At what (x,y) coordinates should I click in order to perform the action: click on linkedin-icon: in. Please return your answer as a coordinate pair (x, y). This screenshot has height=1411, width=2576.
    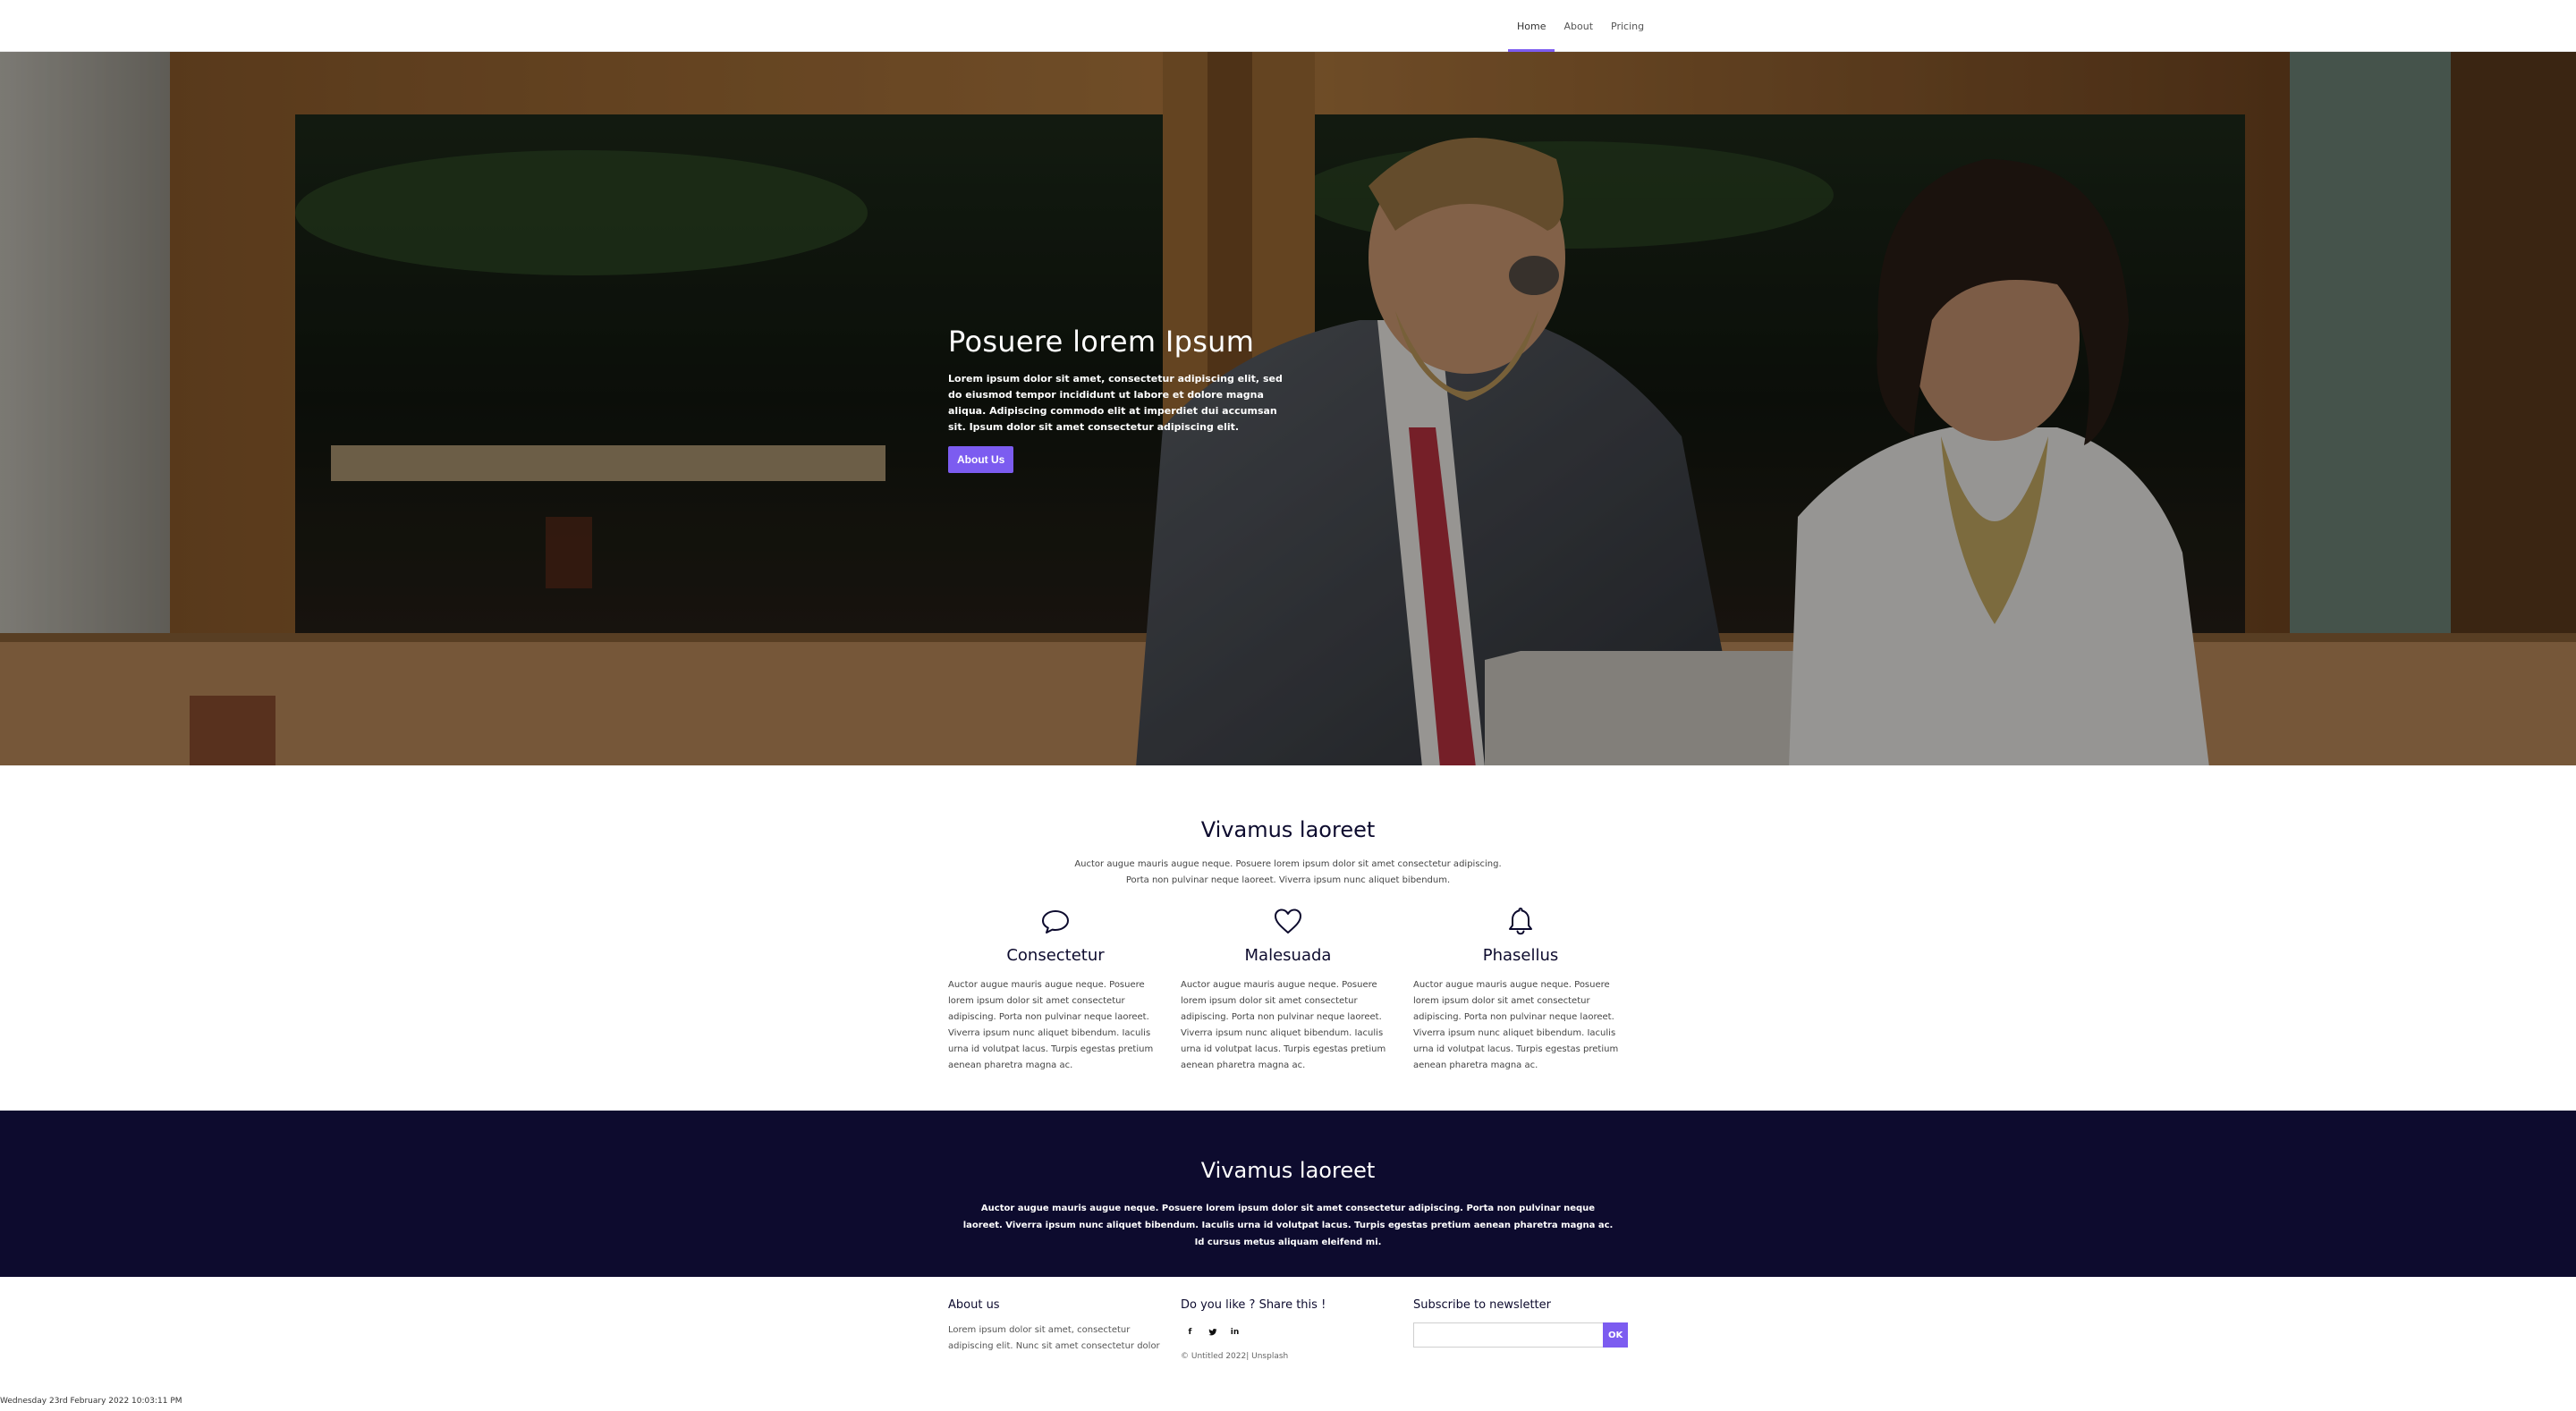
    Looking at the image, I should click on (1234, 1332).